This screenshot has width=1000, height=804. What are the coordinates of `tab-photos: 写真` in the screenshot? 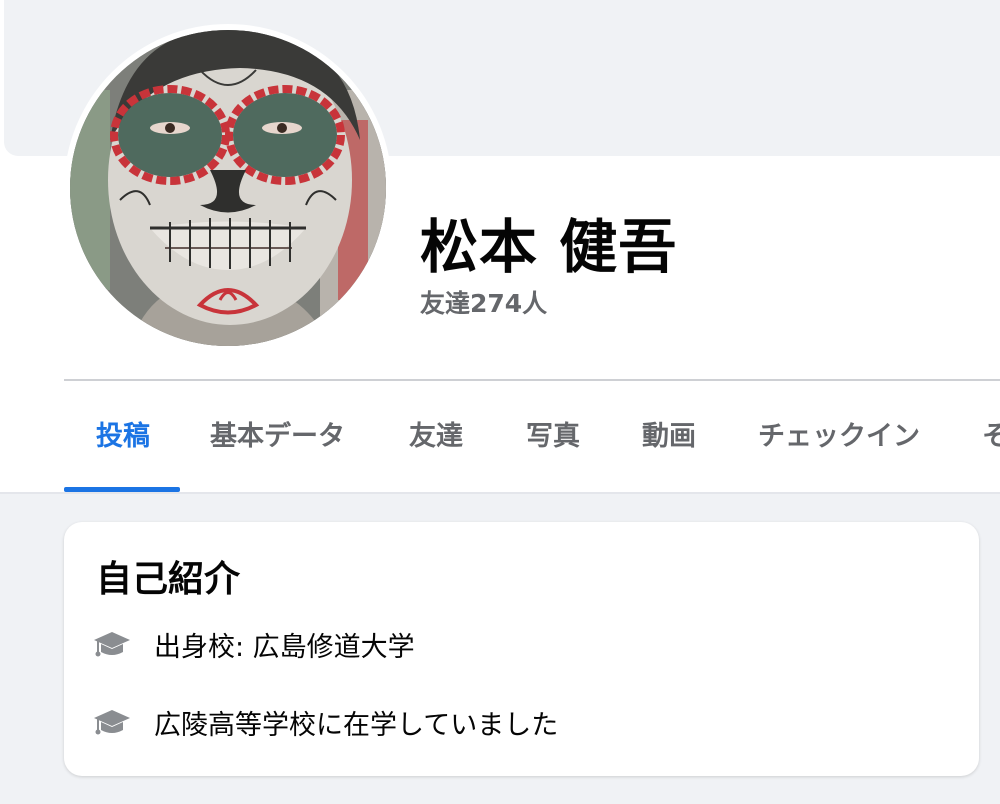 It's located at (553, 436).